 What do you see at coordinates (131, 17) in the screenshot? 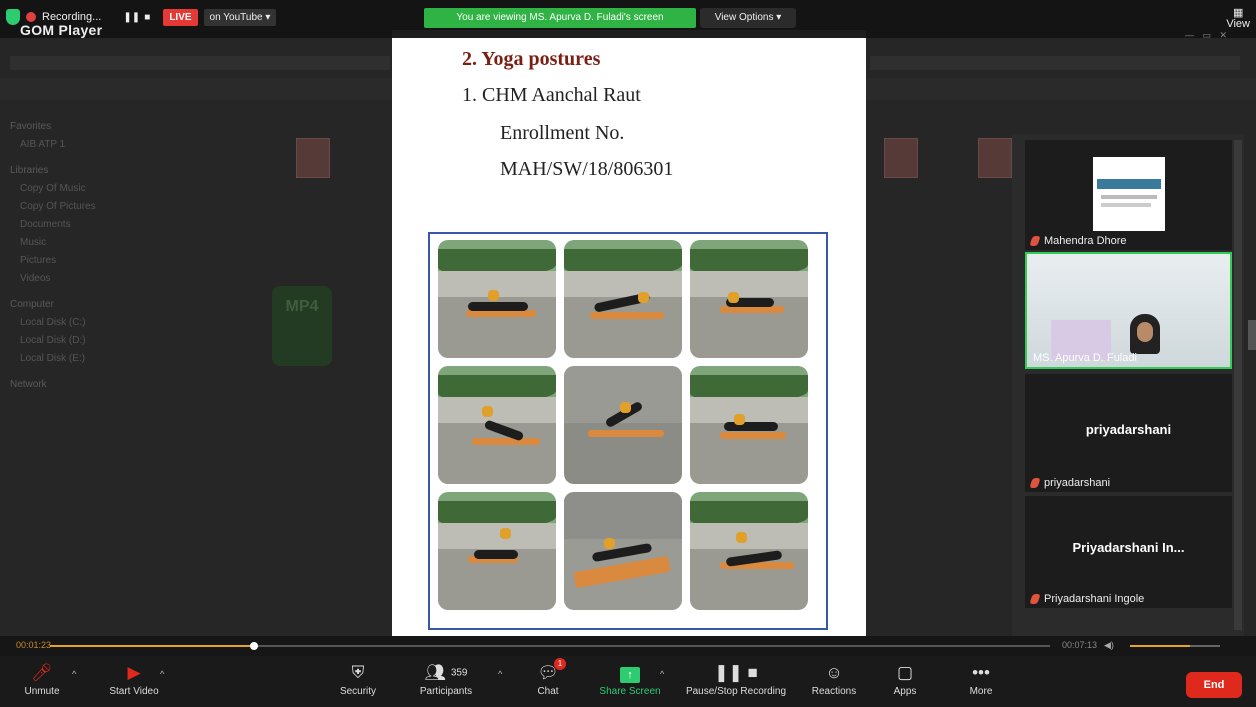
I see `pause-icon: ❚❚` at bounding box center [131, 17].